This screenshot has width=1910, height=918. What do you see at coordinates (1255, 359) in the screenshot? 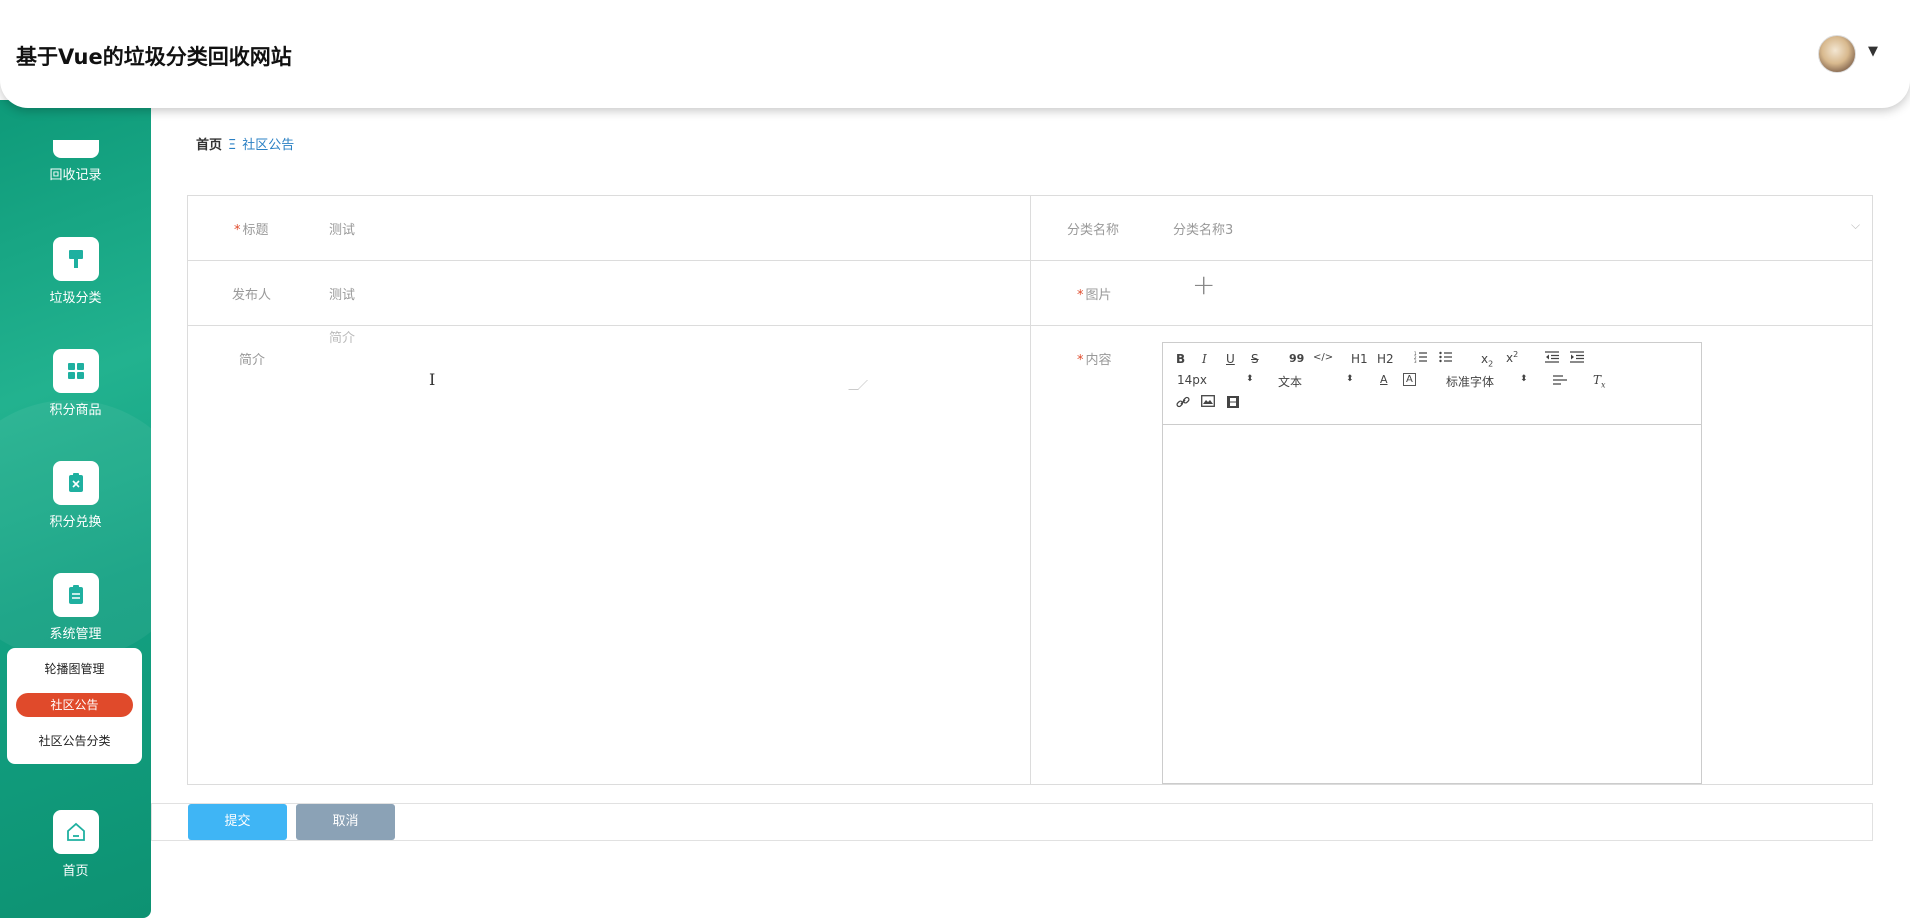
I see `strikethrough-button: S` at bounding box center [1255, 359].